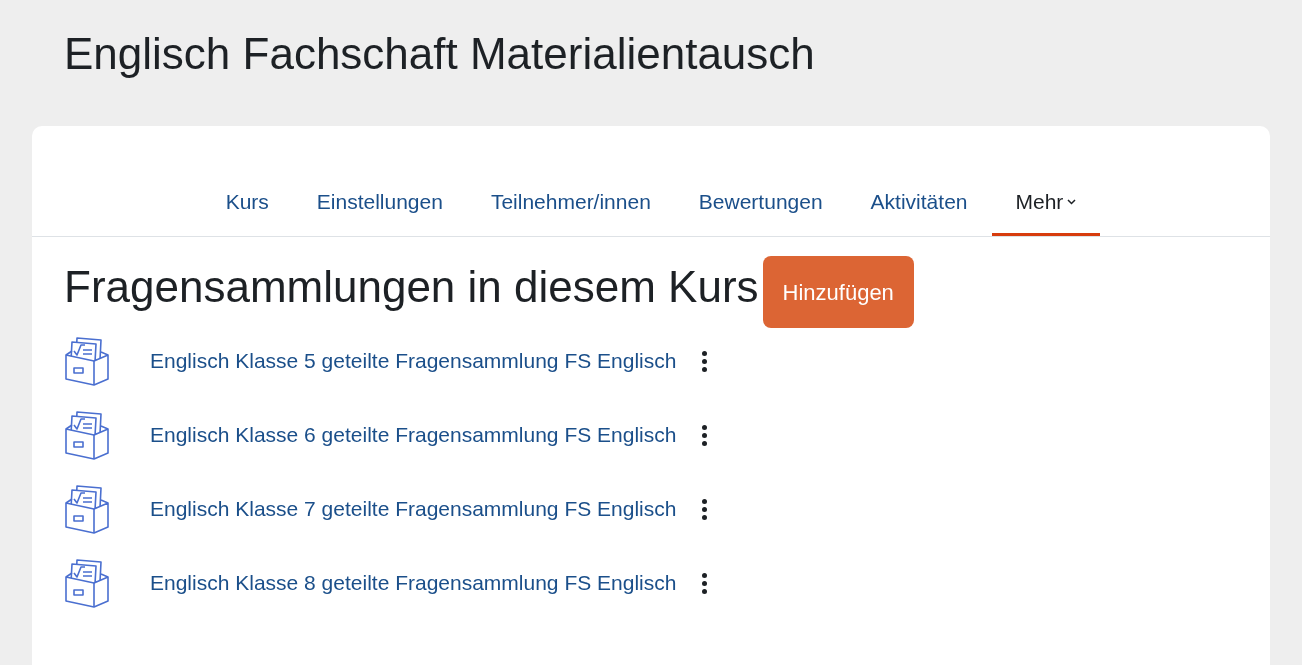 The height and width of the screenshot is (665, 1302). I want to click on nav-tab: Aktivitäten, so click(919, 203).